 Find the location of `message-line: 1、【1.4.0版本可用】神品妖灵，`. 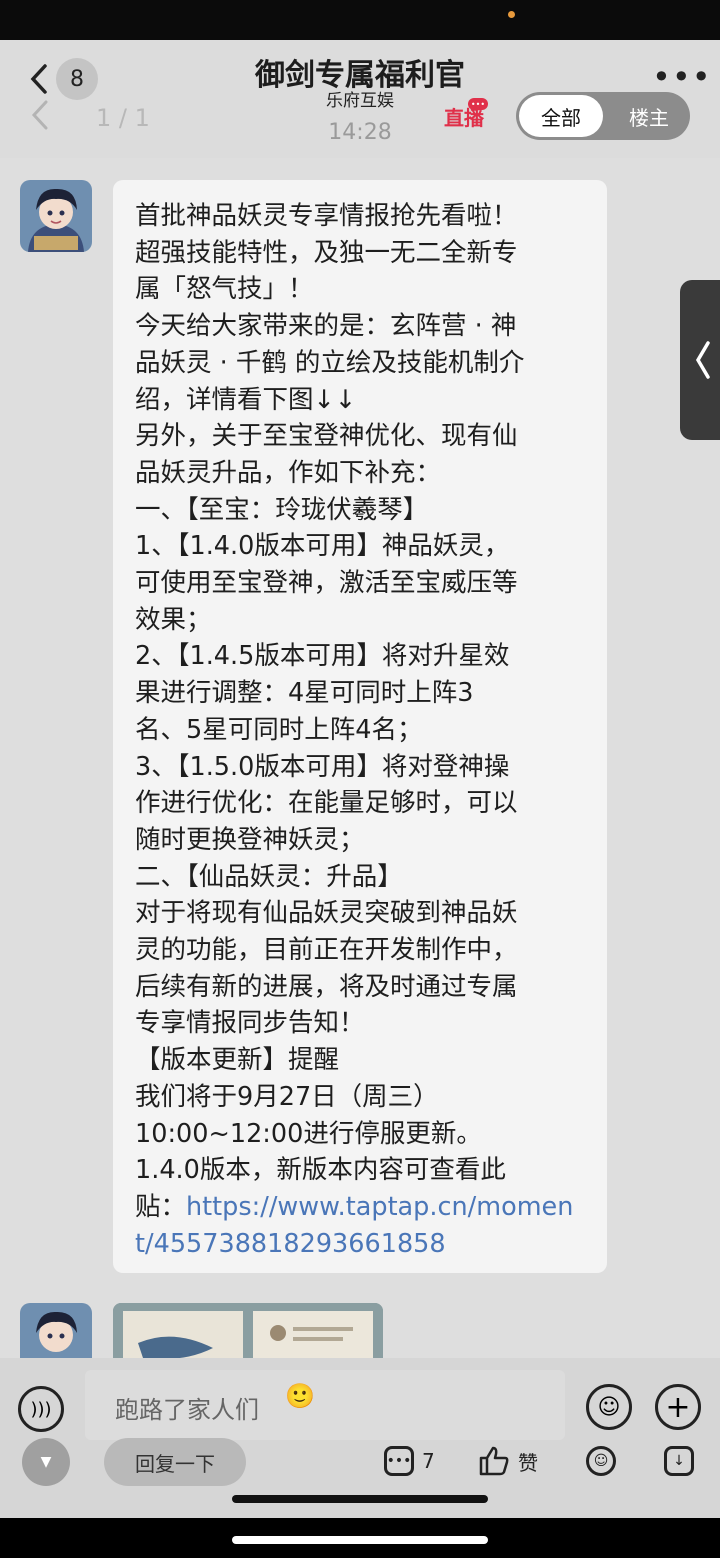

message-line: 1、【1.4.0版本可用】神品妖灵， is located at coordinates (322, 546).